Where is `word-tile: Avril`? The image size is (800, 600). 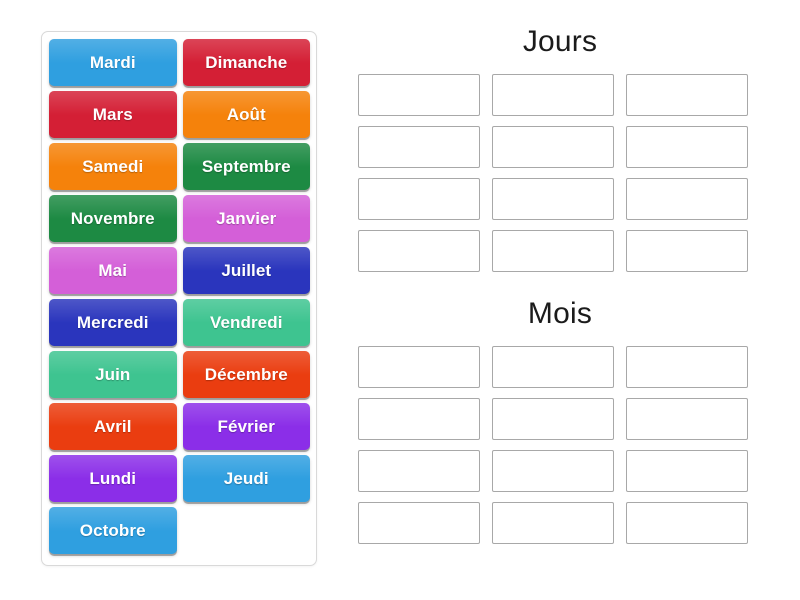 word-tile: Avril is located at coordinates (113, 426).